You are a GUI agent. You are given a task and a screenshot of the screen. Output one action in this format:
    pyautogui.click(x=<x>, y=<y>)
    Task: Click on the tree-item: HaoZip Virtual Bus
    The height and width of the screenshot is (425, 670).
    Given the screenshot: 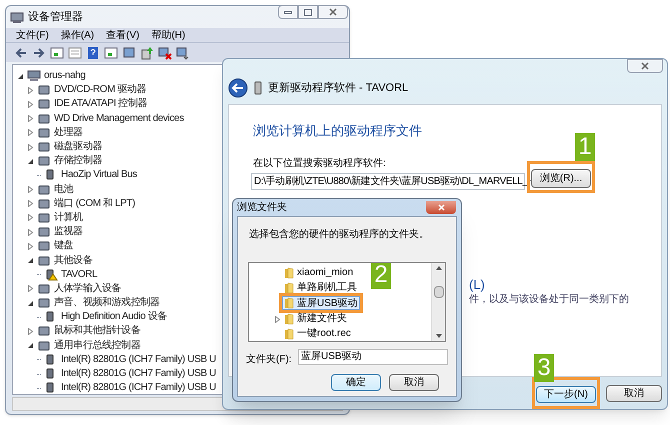 What is the action you would take?
    pyautogui.click(x=99, y=175)
    